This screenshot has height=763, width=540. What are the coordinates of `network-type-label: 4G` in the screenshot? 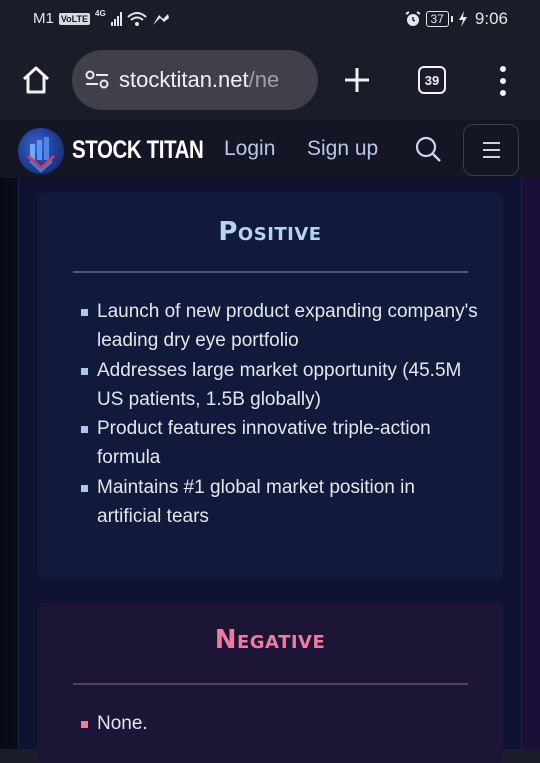 It's located at (100, 13).